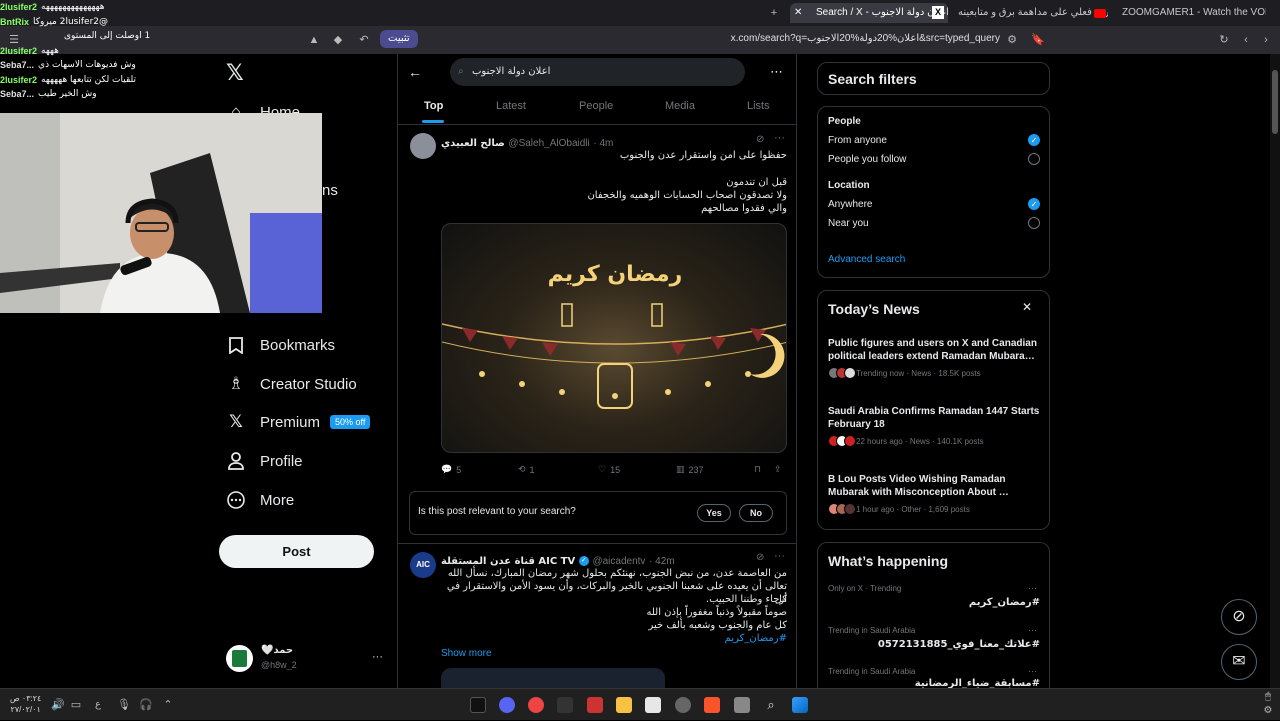  I want to click on clock: ٠٣:٢٤ ص ٢٧/٠٢/٠١, so click(25, 704).